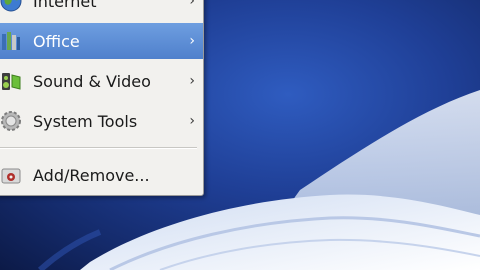 The width and height of the screenshot is (480, 270). I want to click on gear-icon, so click(12, 121).